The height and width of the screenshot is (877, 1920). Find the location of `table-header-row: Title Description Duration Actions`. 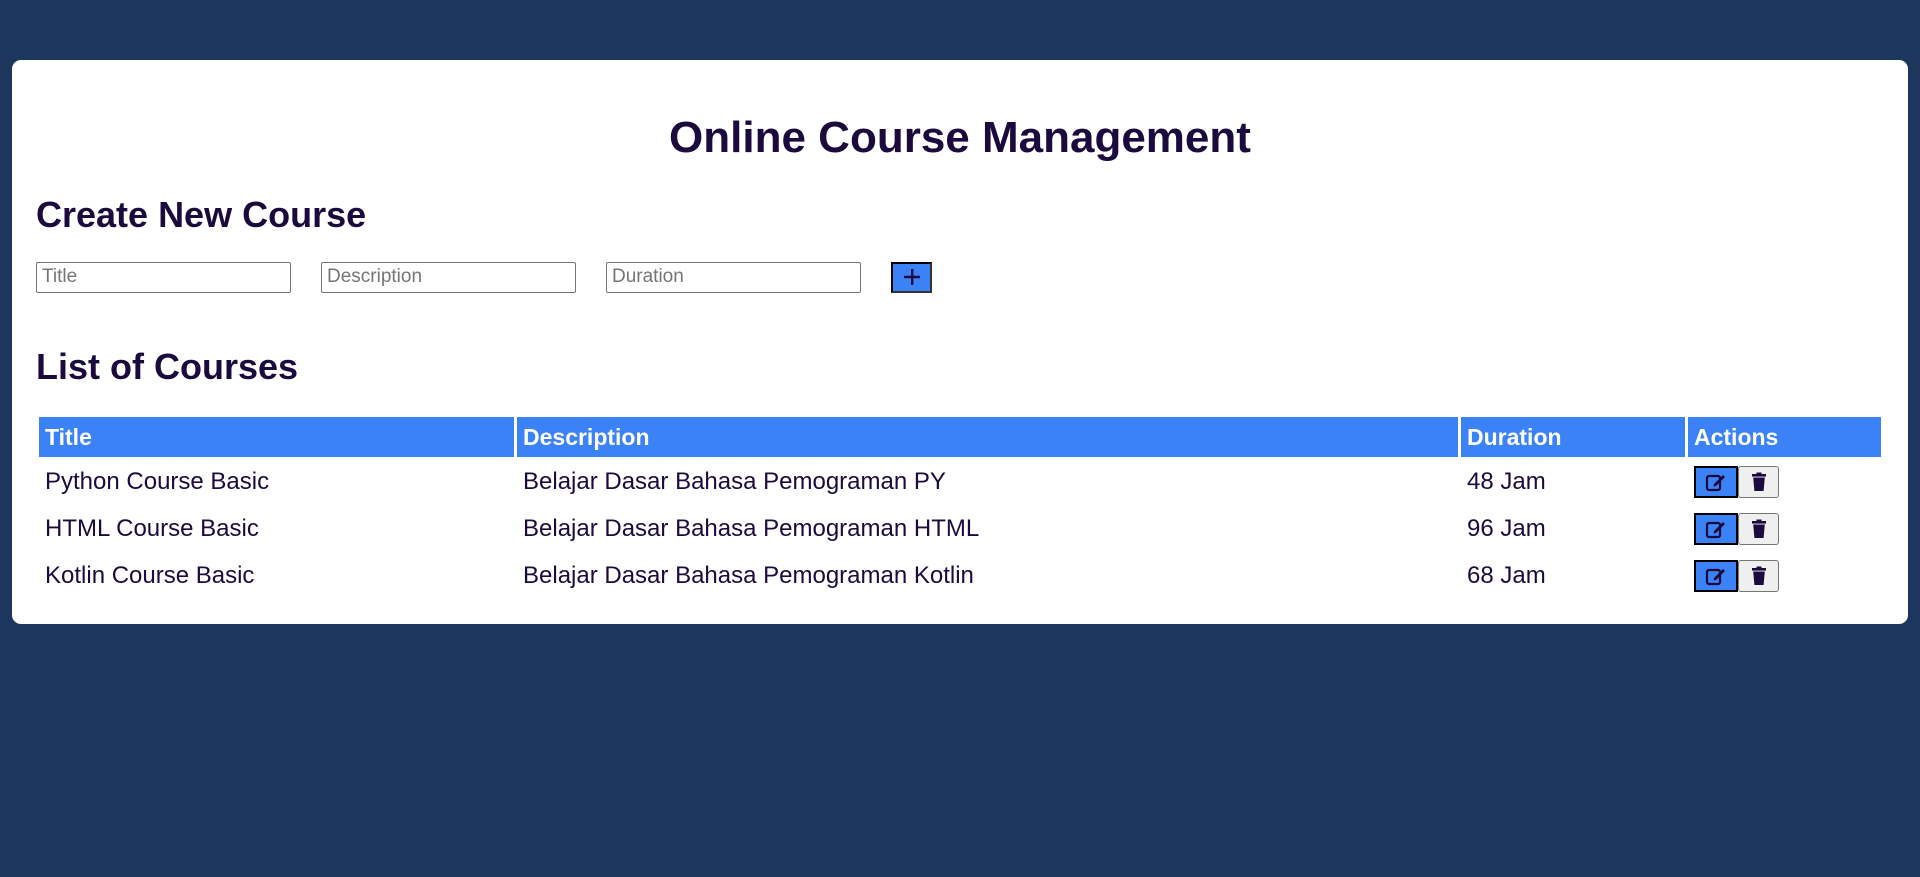

table-header-row: Title Description Duration Actions is located at coordinates (960, 437).